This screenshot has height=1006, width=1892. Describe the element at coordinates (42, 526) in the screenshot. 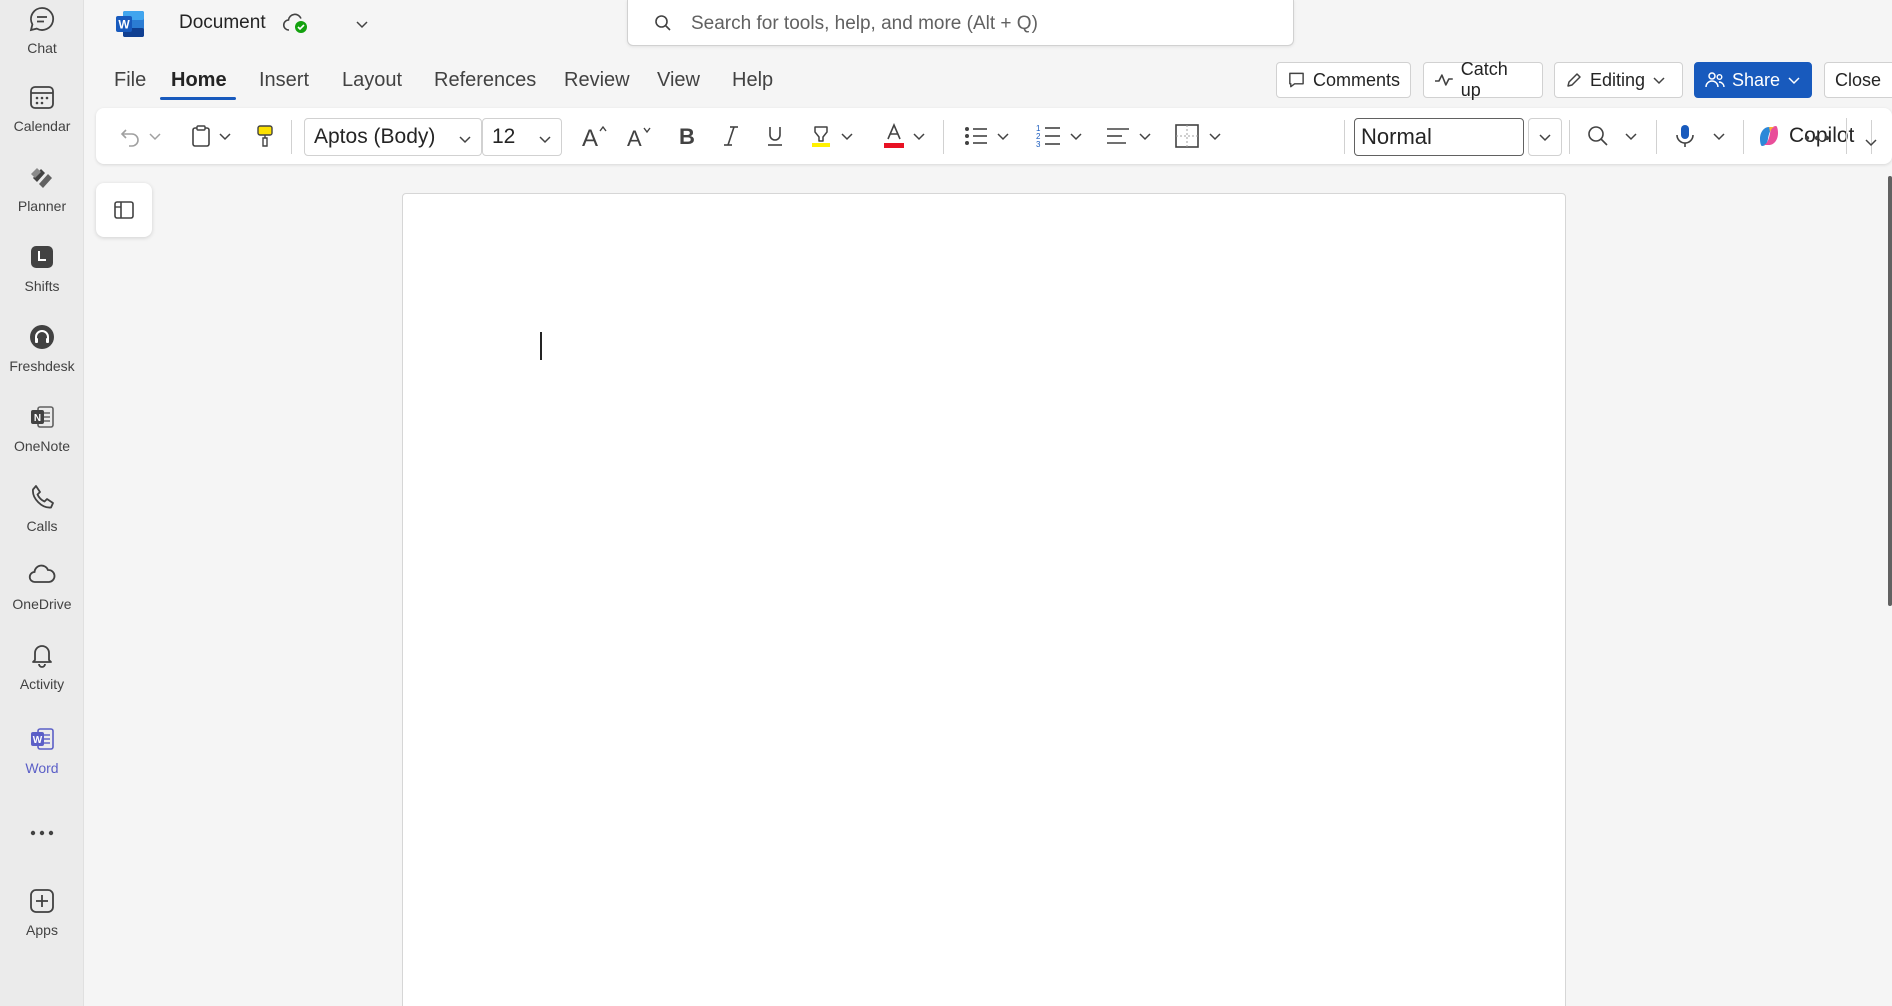

I see `rail-label: Calls` at that location.